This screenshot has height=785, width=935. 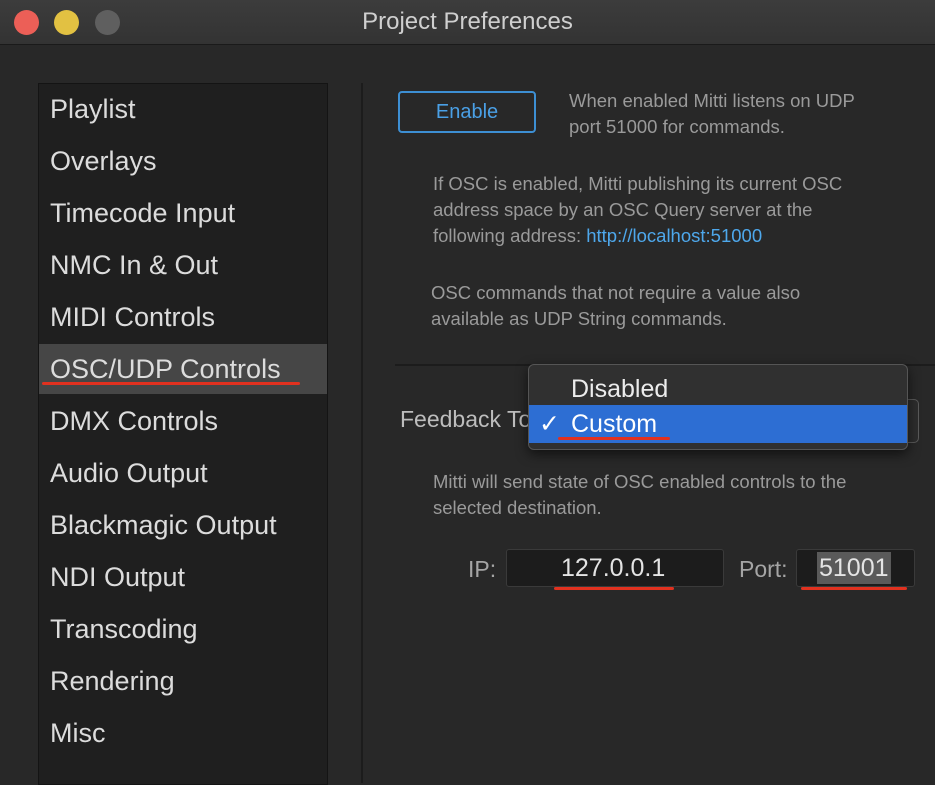 What do you see at coordinates (129, 473) in the screenshot?
I see `sidebar-item-label: Audio Output` at bounding box center [129, 473].